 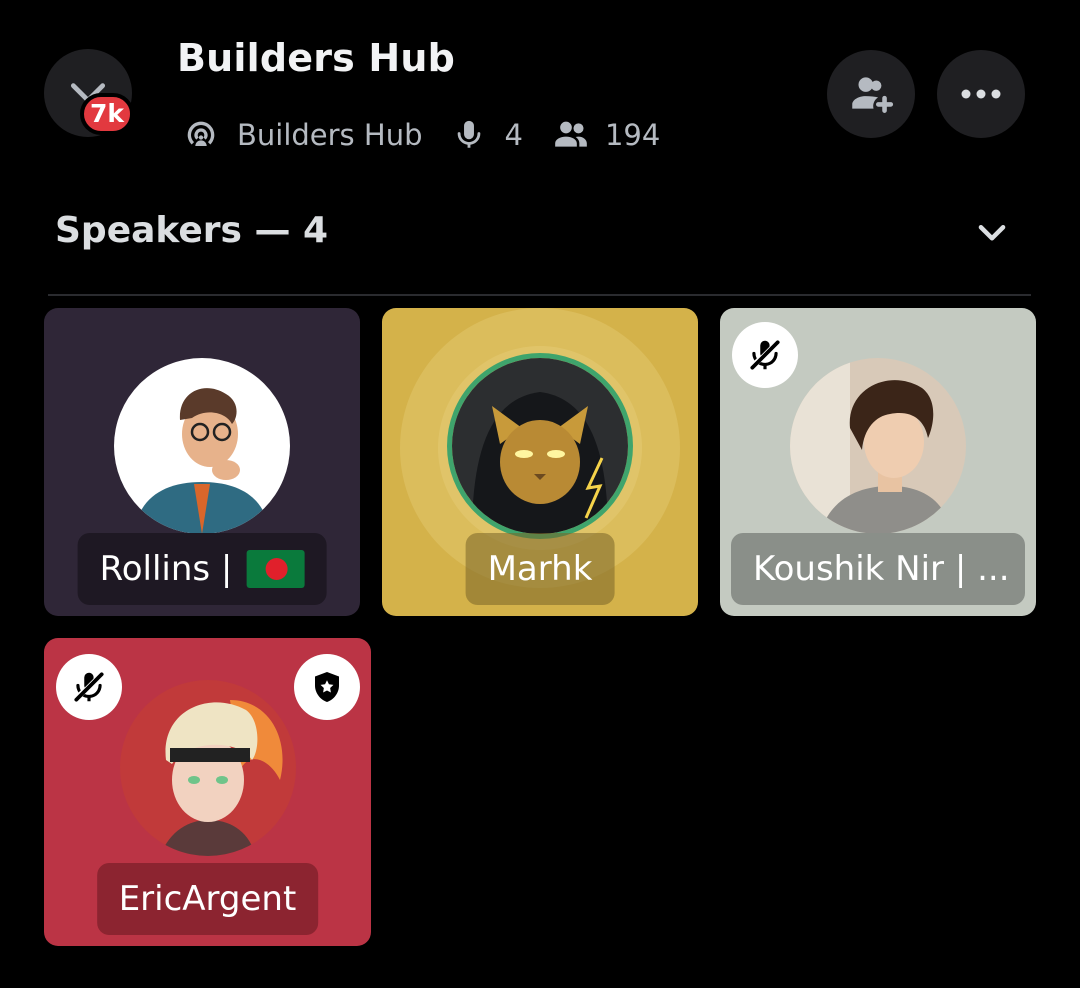 I want to click on add-user-icon, so click(x=873, y=95).